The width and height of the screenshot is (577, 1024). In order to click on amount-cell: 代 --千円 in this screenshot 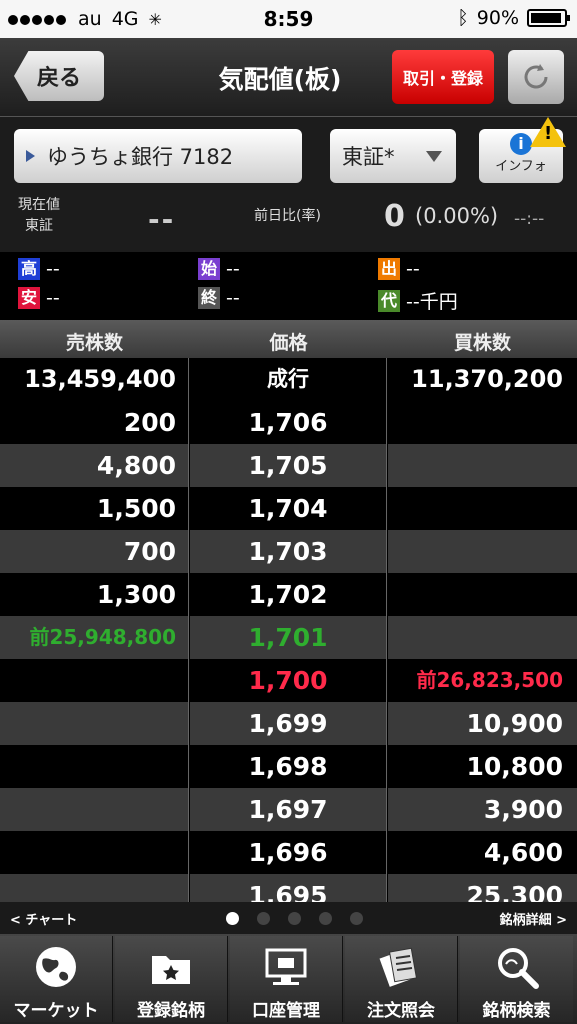, I will do `click(418, 300)`.